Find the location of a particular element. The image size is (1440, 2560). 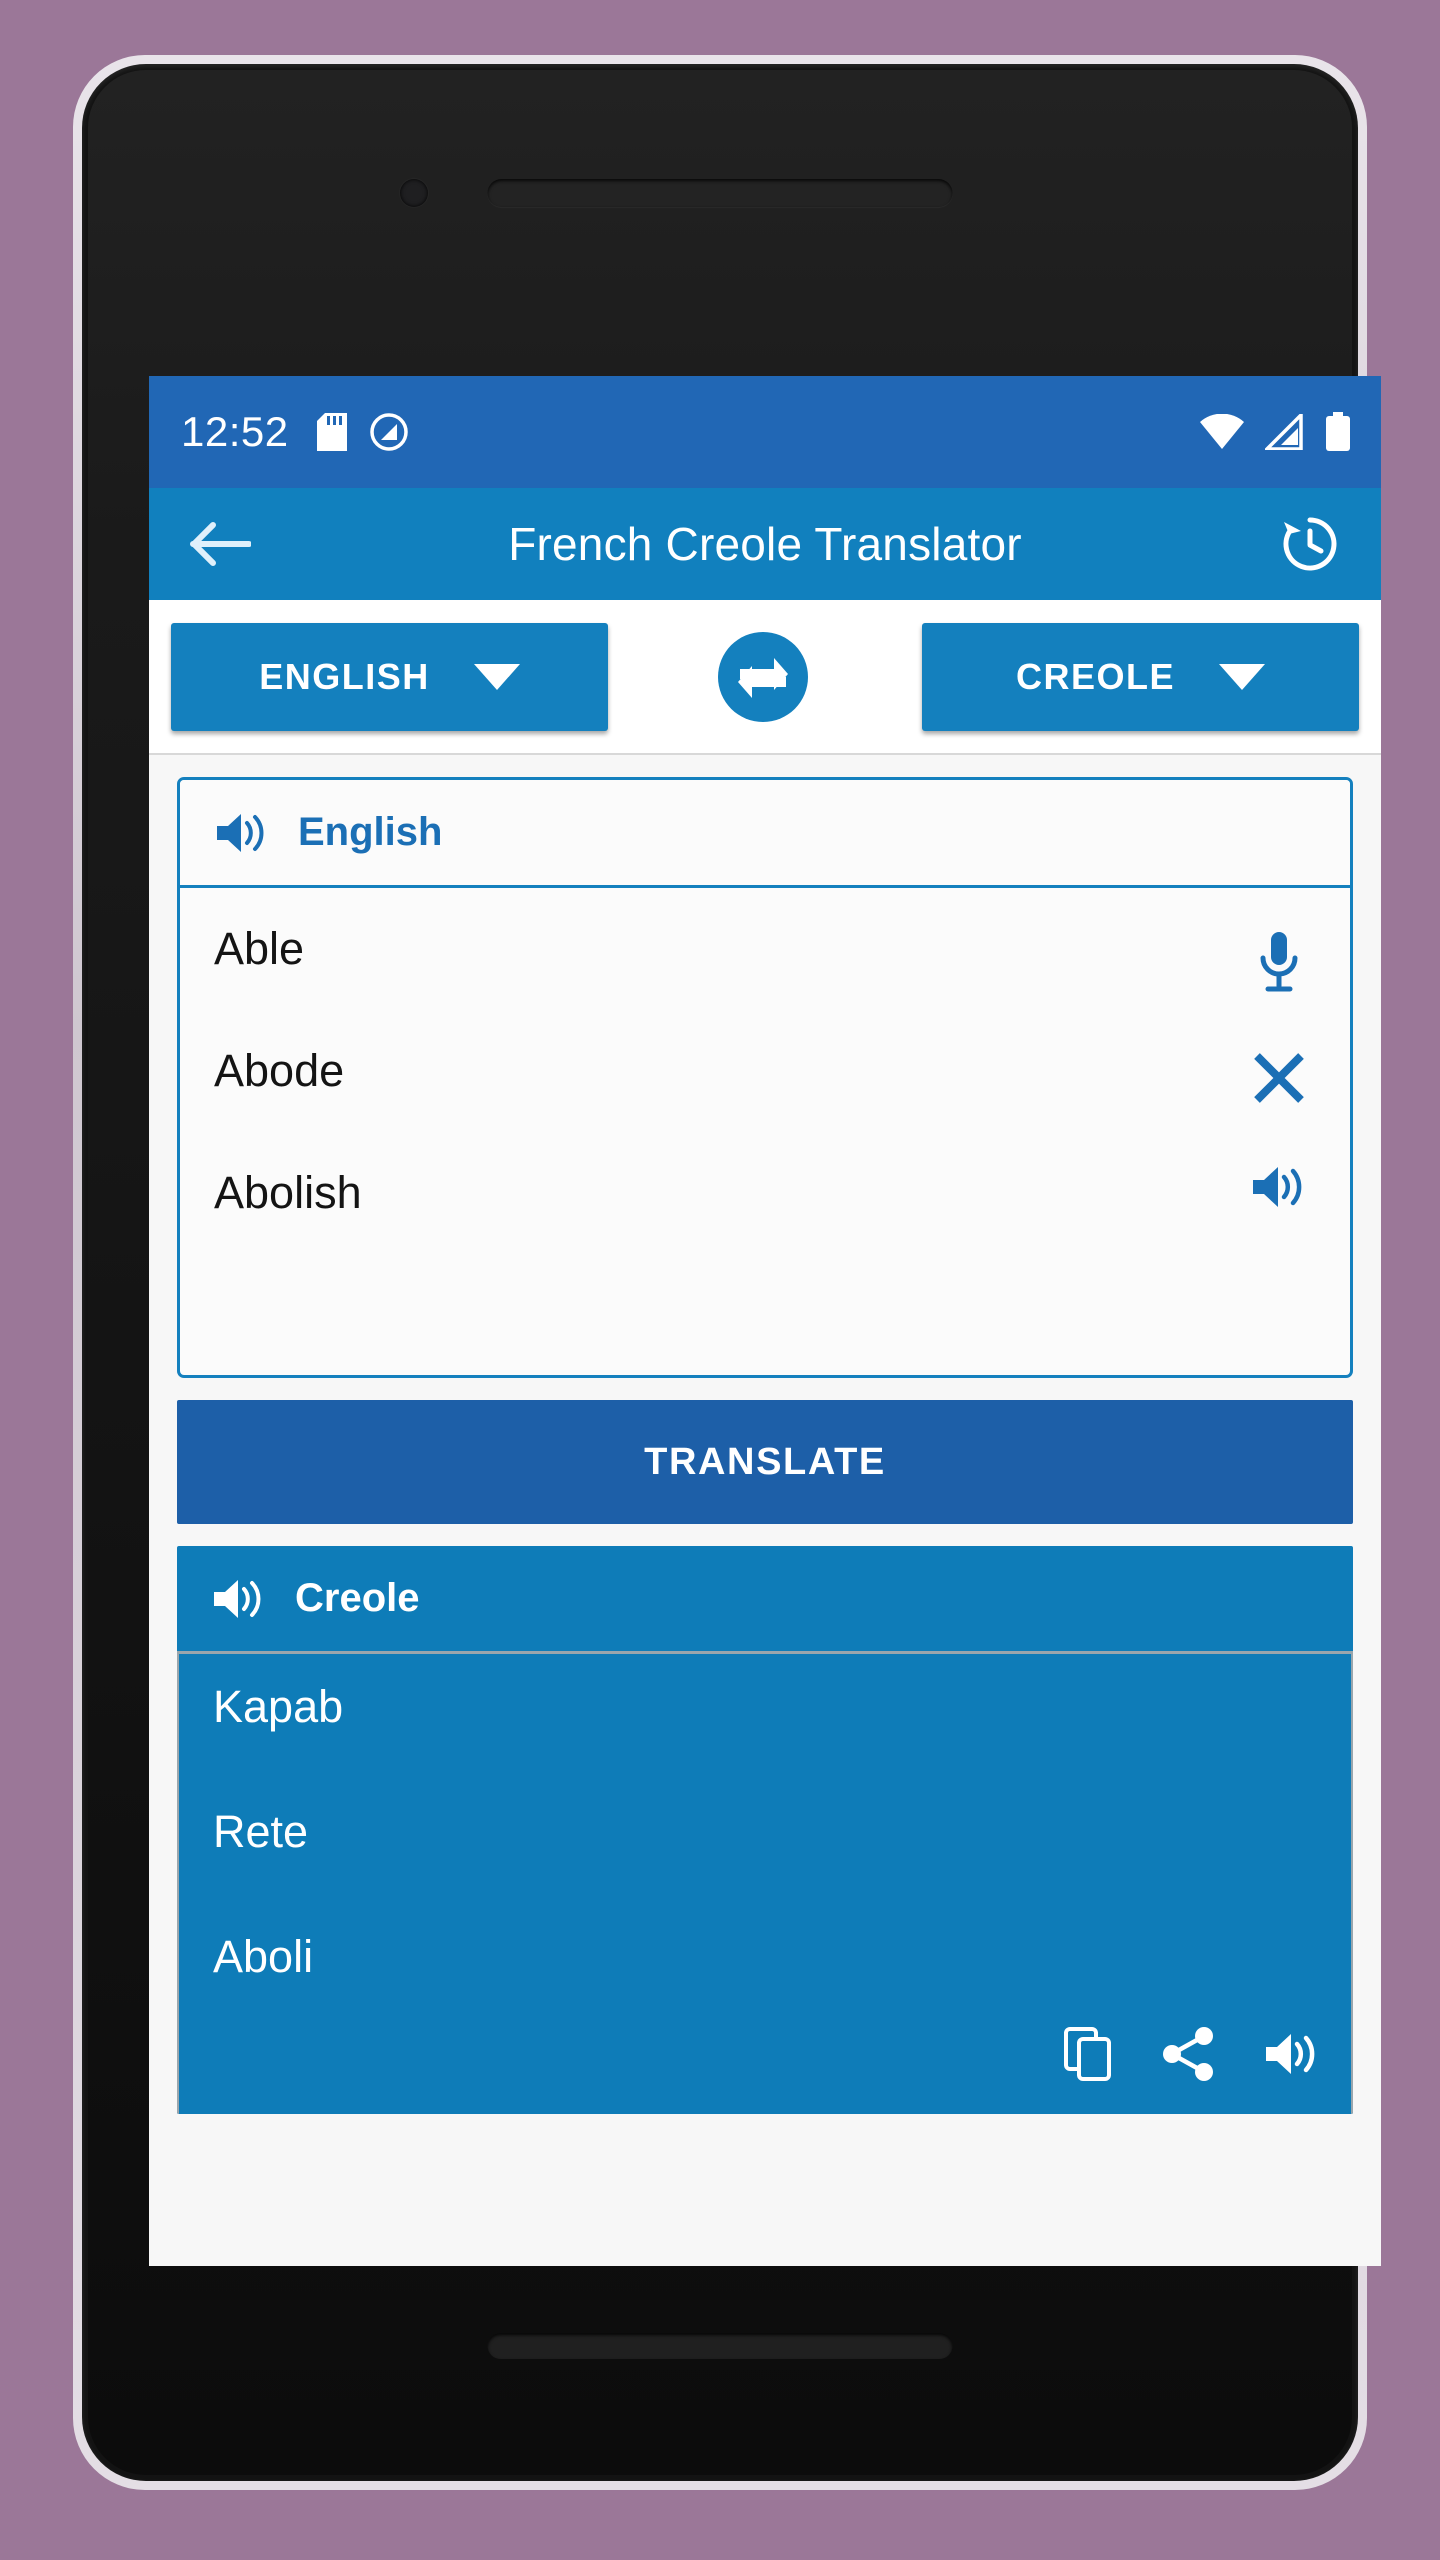

target-action-icons is located at coordinates (1192, 2054).